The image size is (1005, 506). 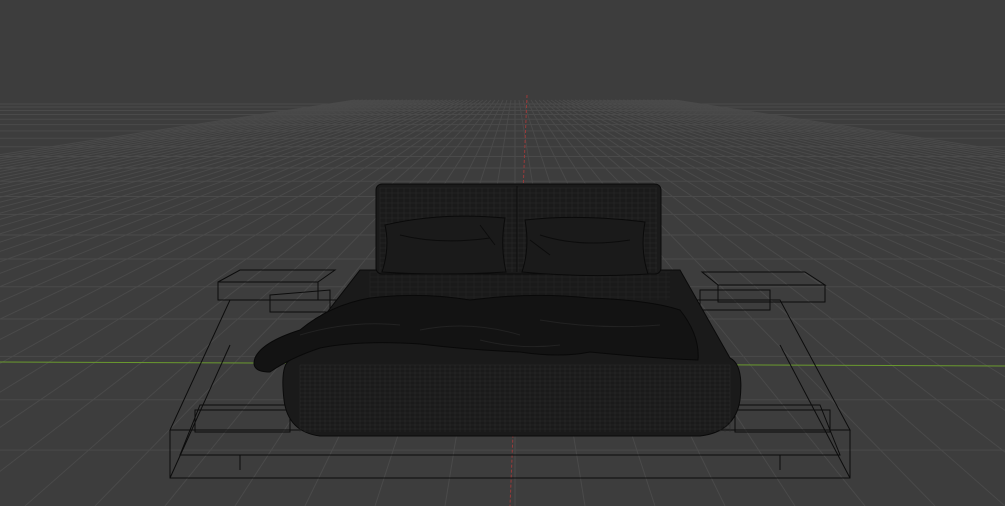 What do you see at coordinates (763, 291) in the screenshot?
I see `side-shelf-right` at bounding box center [763, 291].